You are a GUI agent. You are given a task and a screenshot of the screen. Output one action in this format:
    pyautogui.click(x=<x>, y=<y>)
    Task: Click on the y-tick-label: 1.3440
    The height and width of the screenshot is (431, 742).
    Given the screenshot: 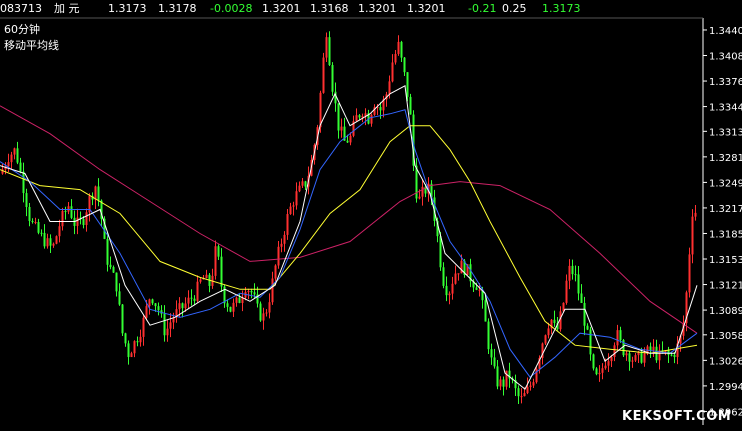 What is the action you would take?
    pyautogui.click(x=725, y=31)
    